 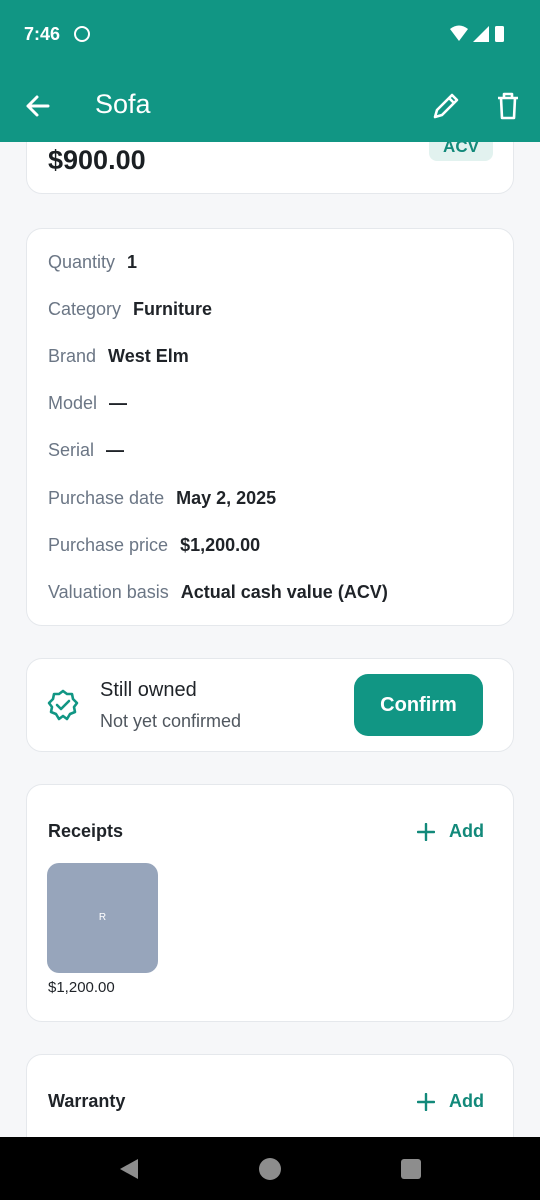 What do you see at coordinates (418, 705) in the screenshot?
I see `confirm-button: Confirm` at bounding box center [418, 705].